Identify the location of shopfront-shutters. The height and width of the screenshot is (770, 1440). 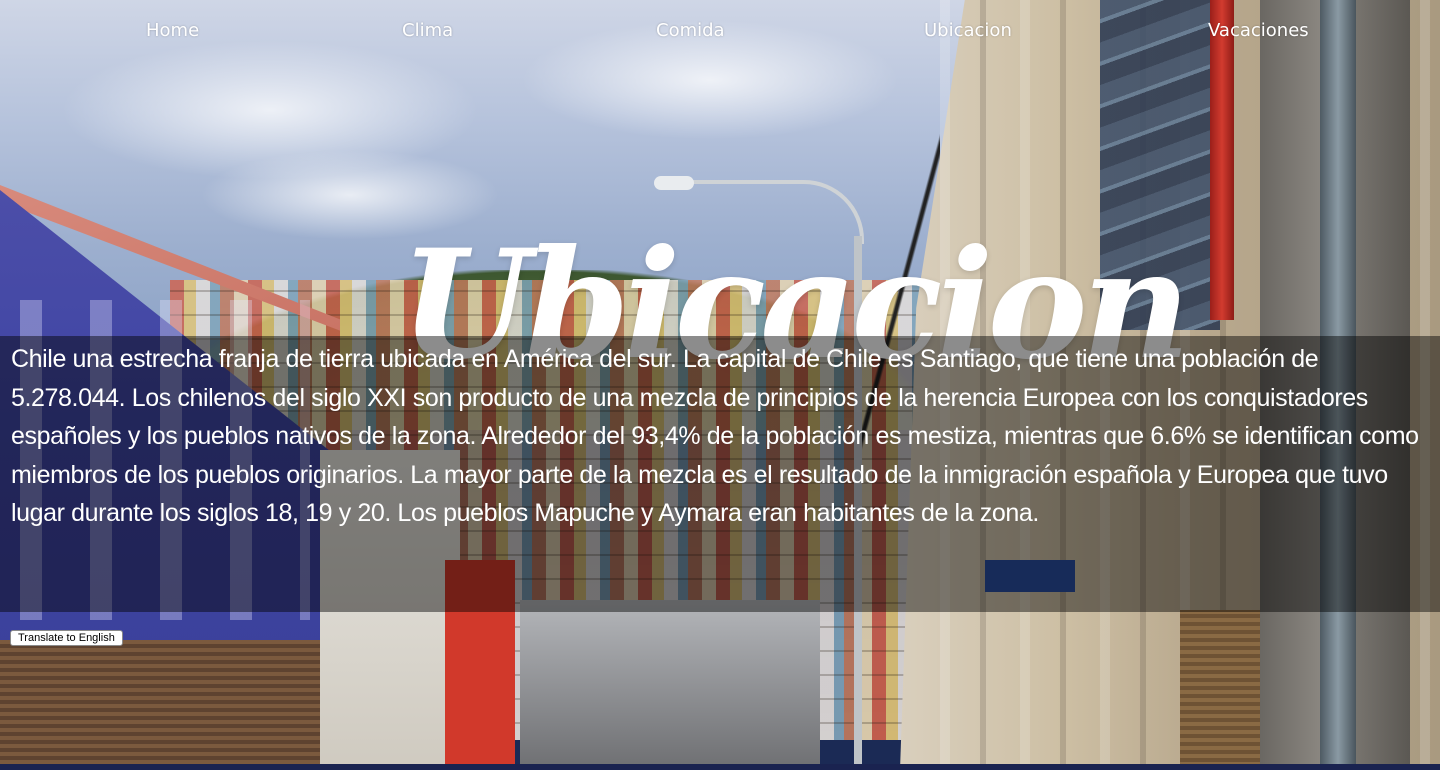
(165, 705).